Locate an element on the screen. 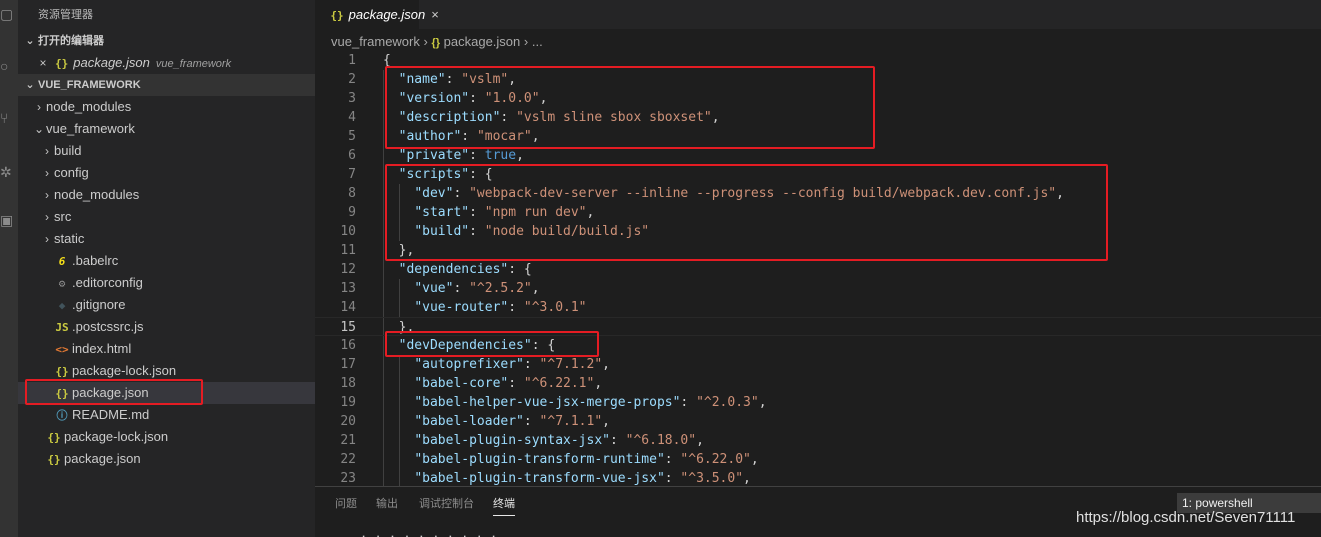  line-number: 20 is located at coordinates (348, 421).